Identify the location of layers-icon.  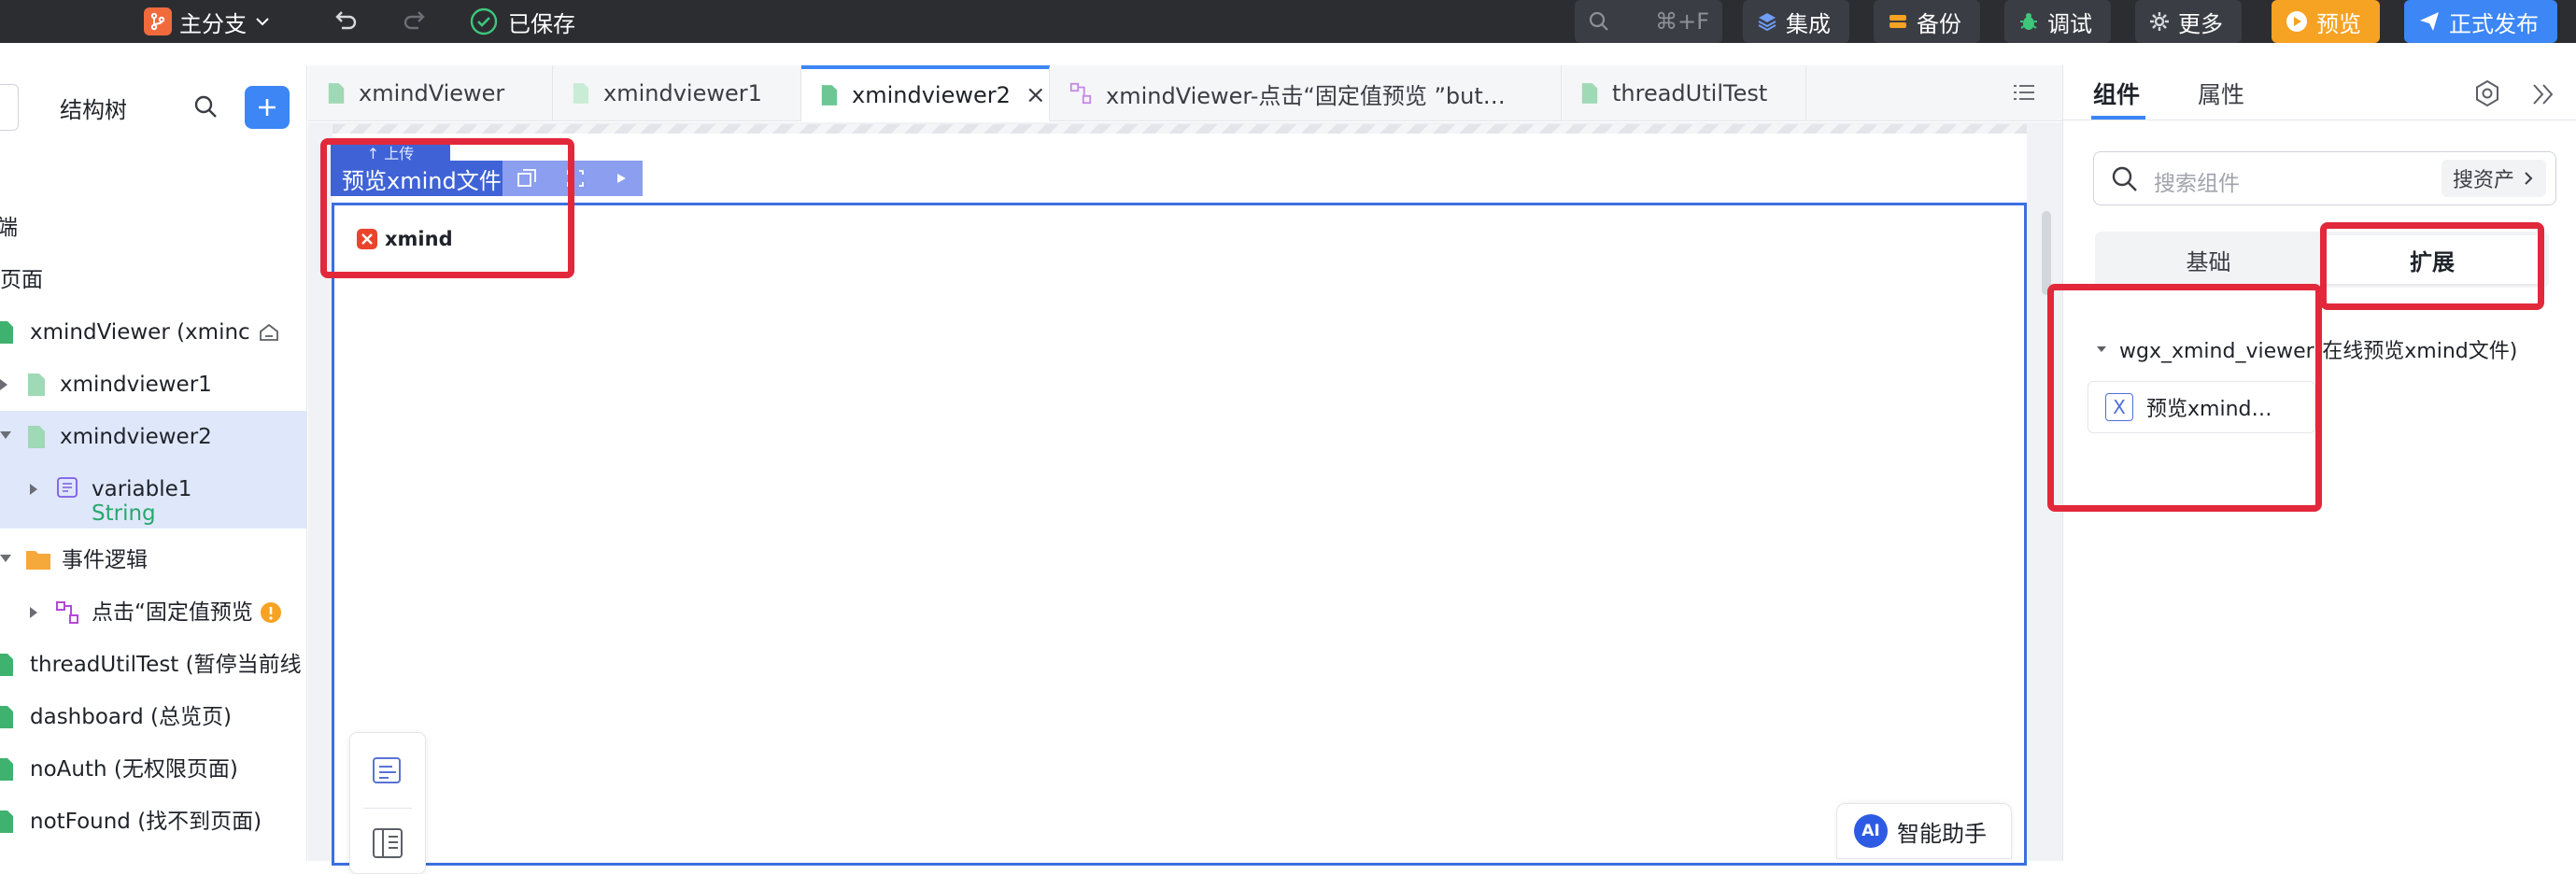
(1767, 23).